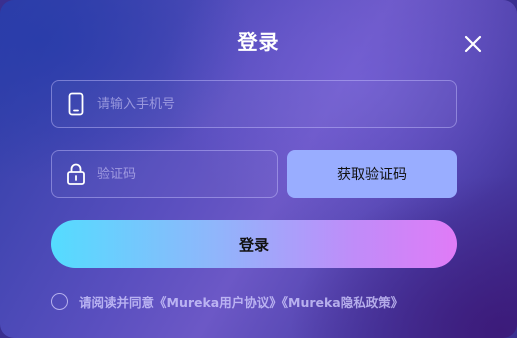  Describe the element at coordinates (182, 174) in the screenshot. I see `verification-code-input` at that location.